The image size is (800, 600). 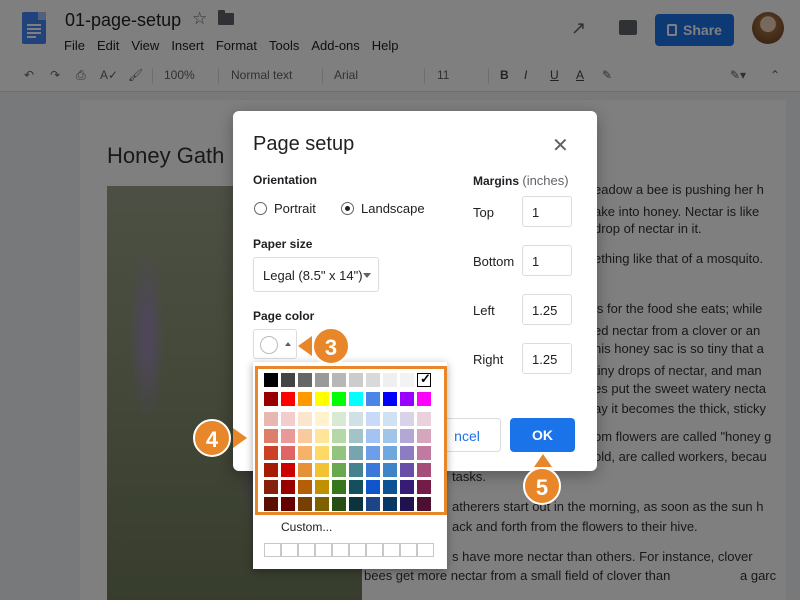 What do you see at coordinates (521, 180) in the screenshot?
I see `margins-label: Margins (inches)` at bounding box center [521, 180].